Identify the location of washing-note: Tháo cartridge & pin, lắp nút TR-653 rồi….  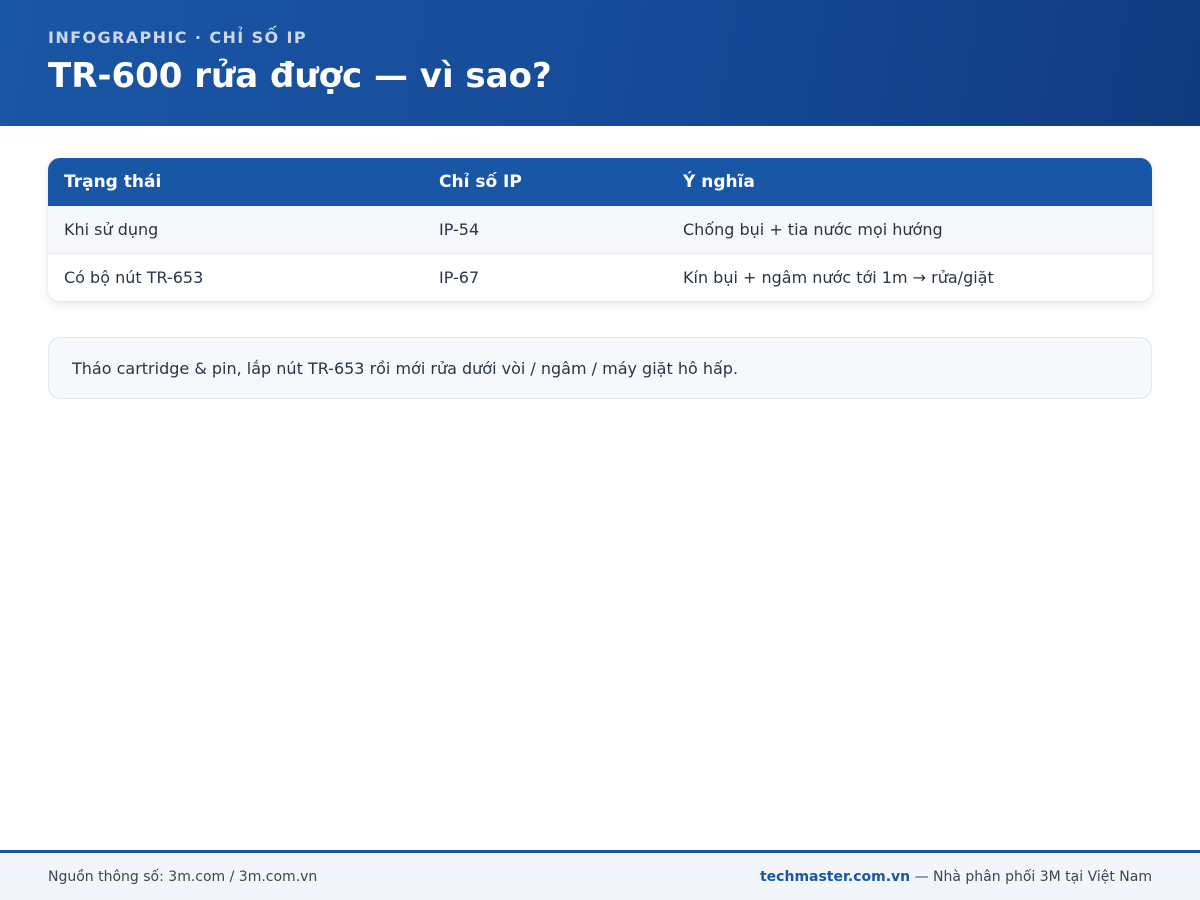
(600, 368).